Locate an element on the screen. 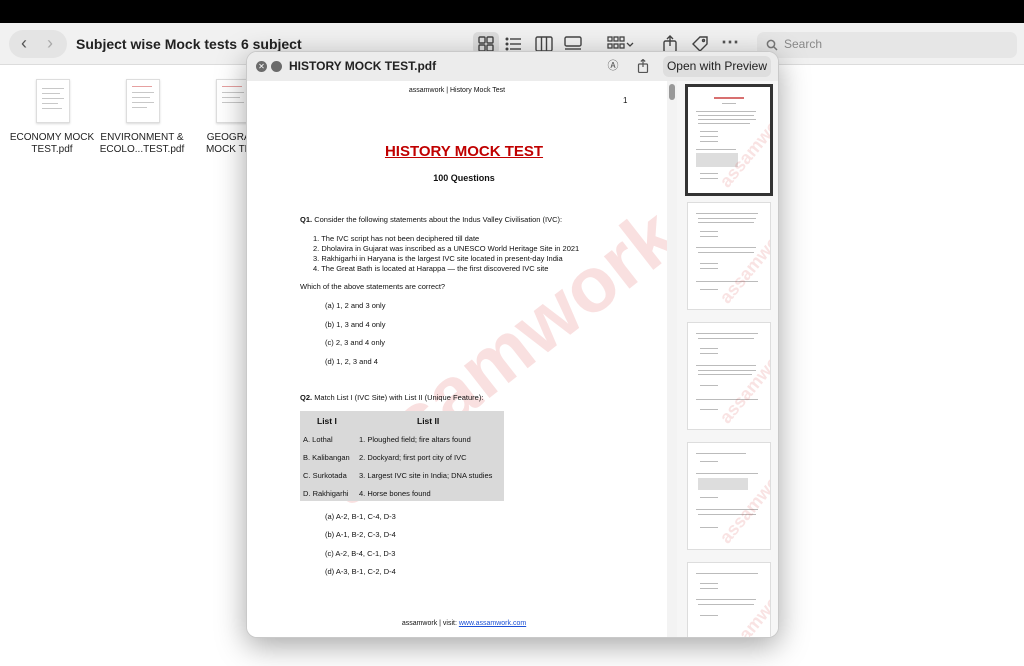 The width and height of the screenshot is (1024, 666). table-cell: A. Lothal is located at coordinates (318, 439).